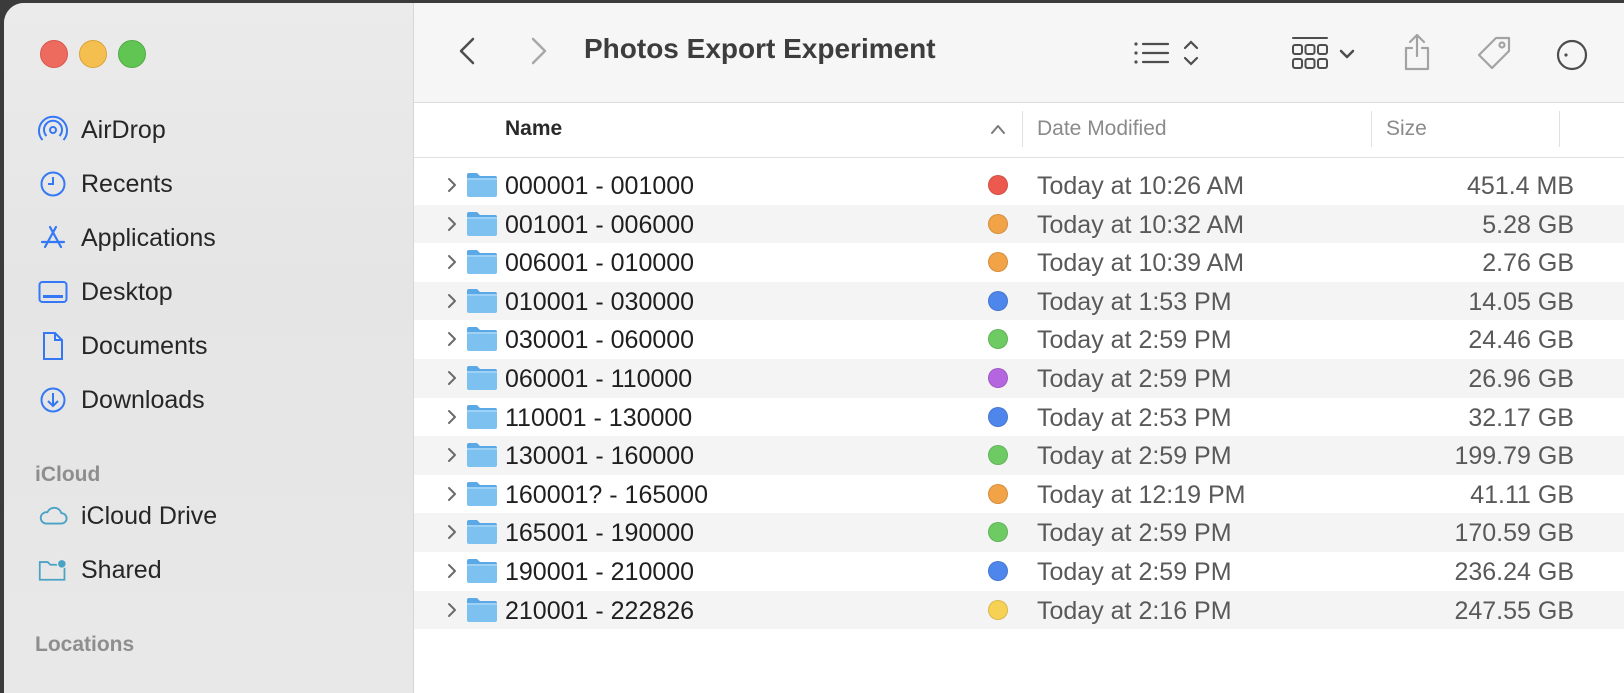  Describe the element at coordinates (600, 456) in the screenshot. I see `file-name: 130001 - 160000` at that location.